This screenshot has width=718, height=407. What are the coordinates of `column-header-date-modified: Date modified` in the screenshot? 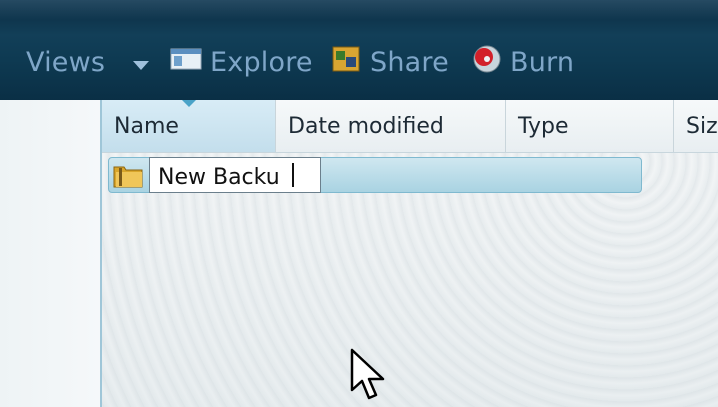 It's located at (391, 126).